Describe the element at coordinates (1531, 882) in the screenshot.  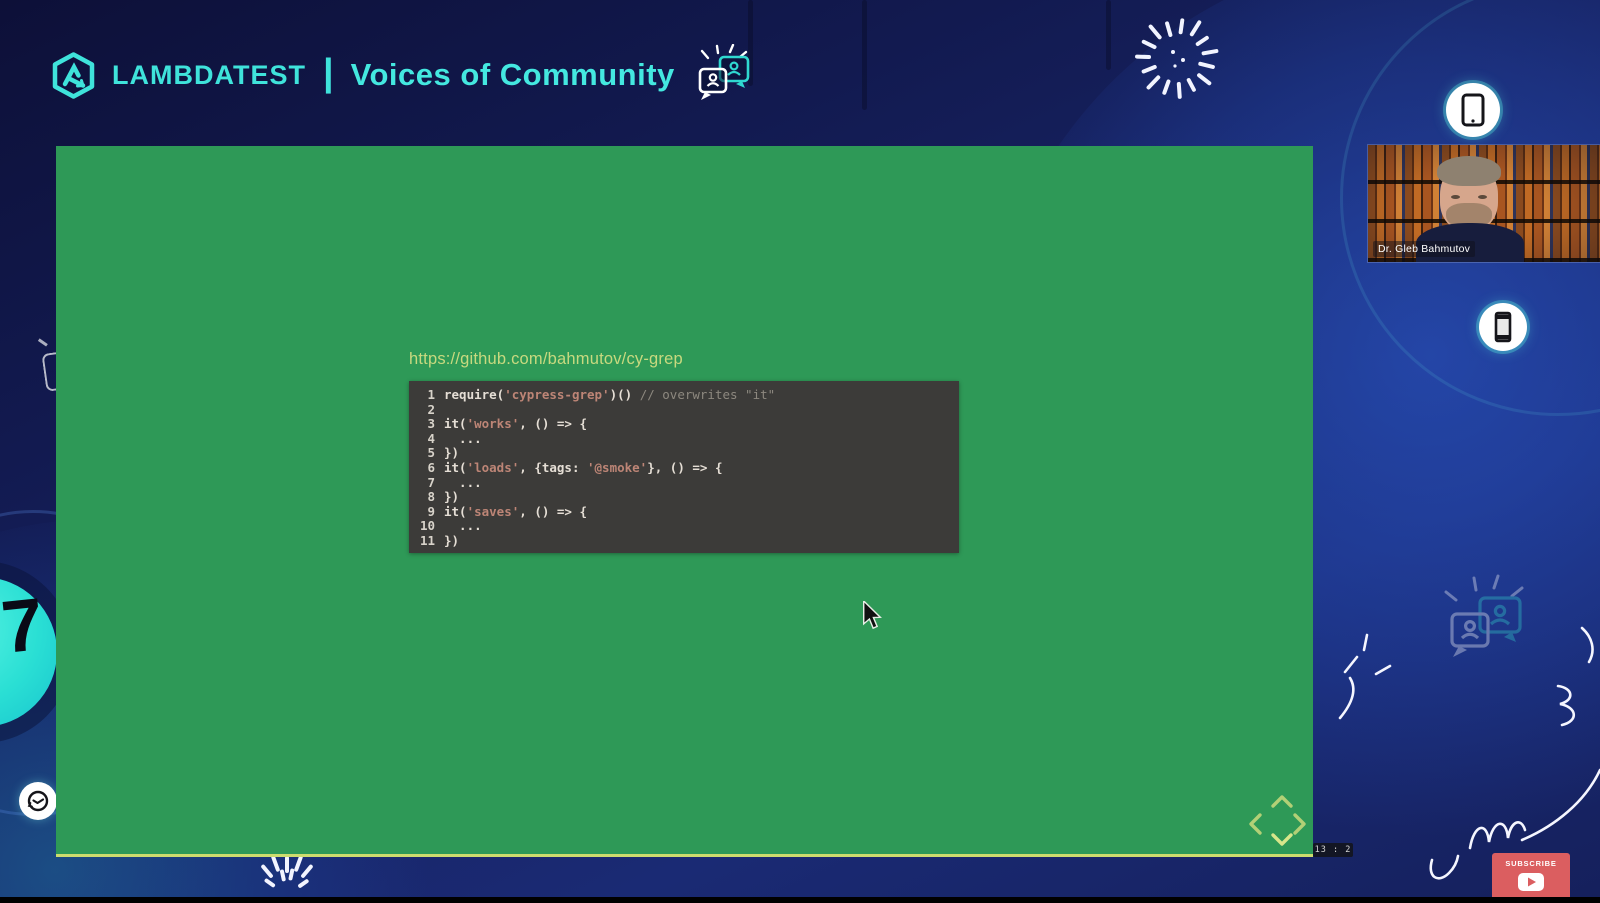
I see `youtube-play-icon` at that location.